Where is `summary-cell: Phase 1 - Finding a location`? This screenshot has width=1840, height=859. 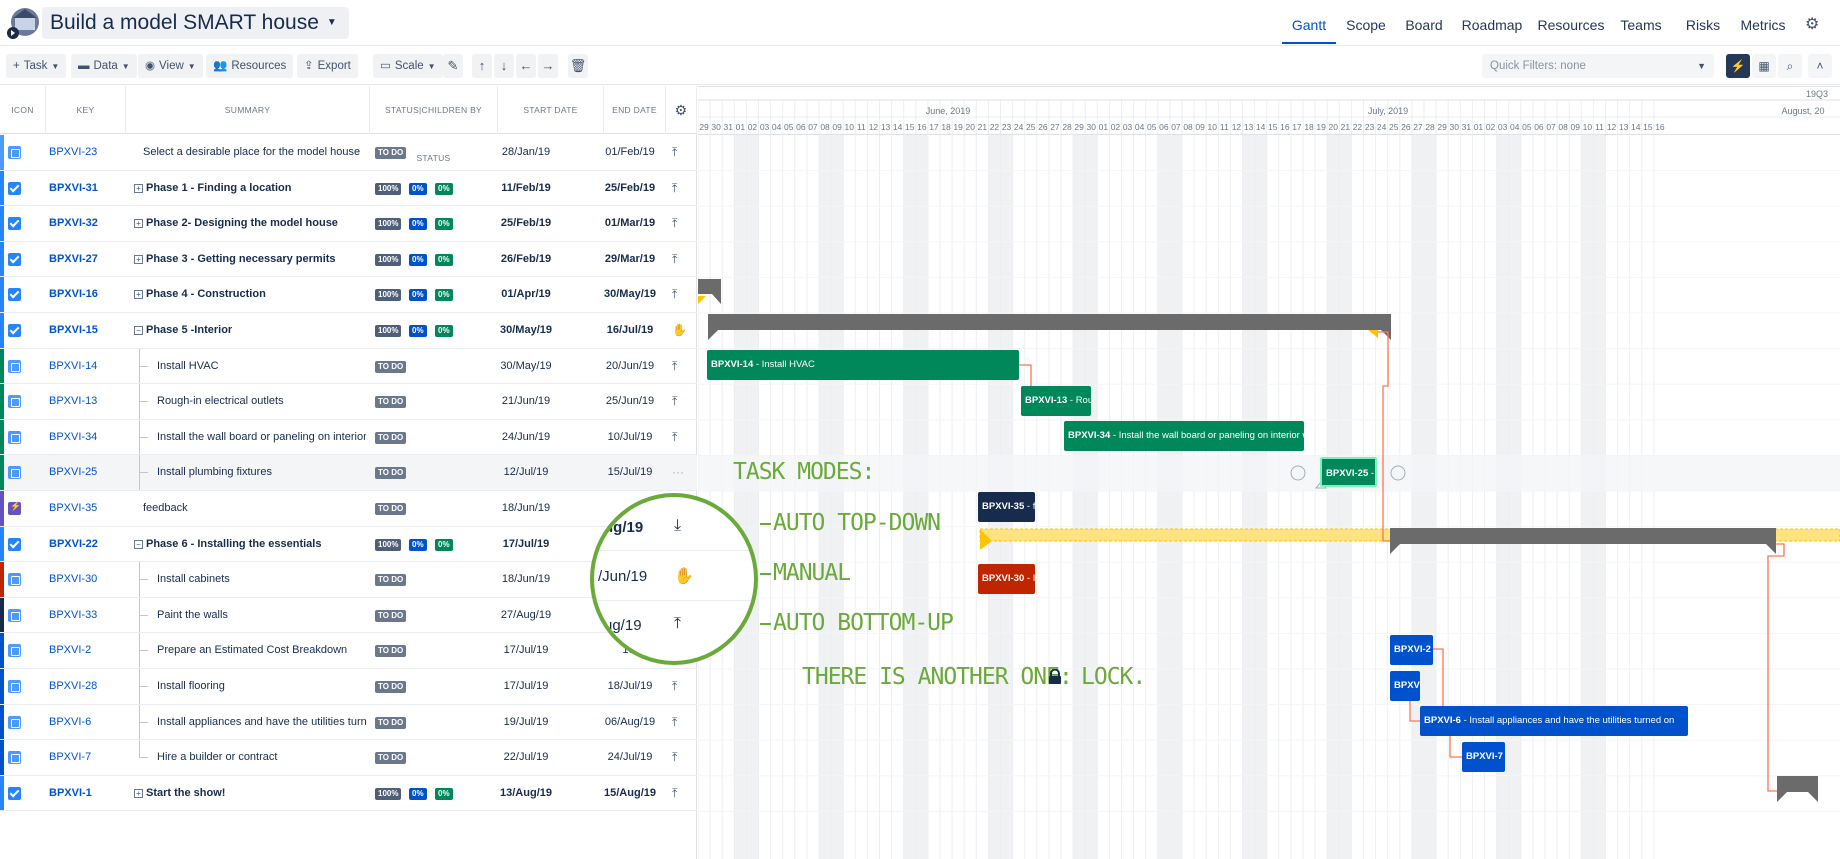
summary-cell: Phase 1 - Finding a location is located at coordinates (256, 188).